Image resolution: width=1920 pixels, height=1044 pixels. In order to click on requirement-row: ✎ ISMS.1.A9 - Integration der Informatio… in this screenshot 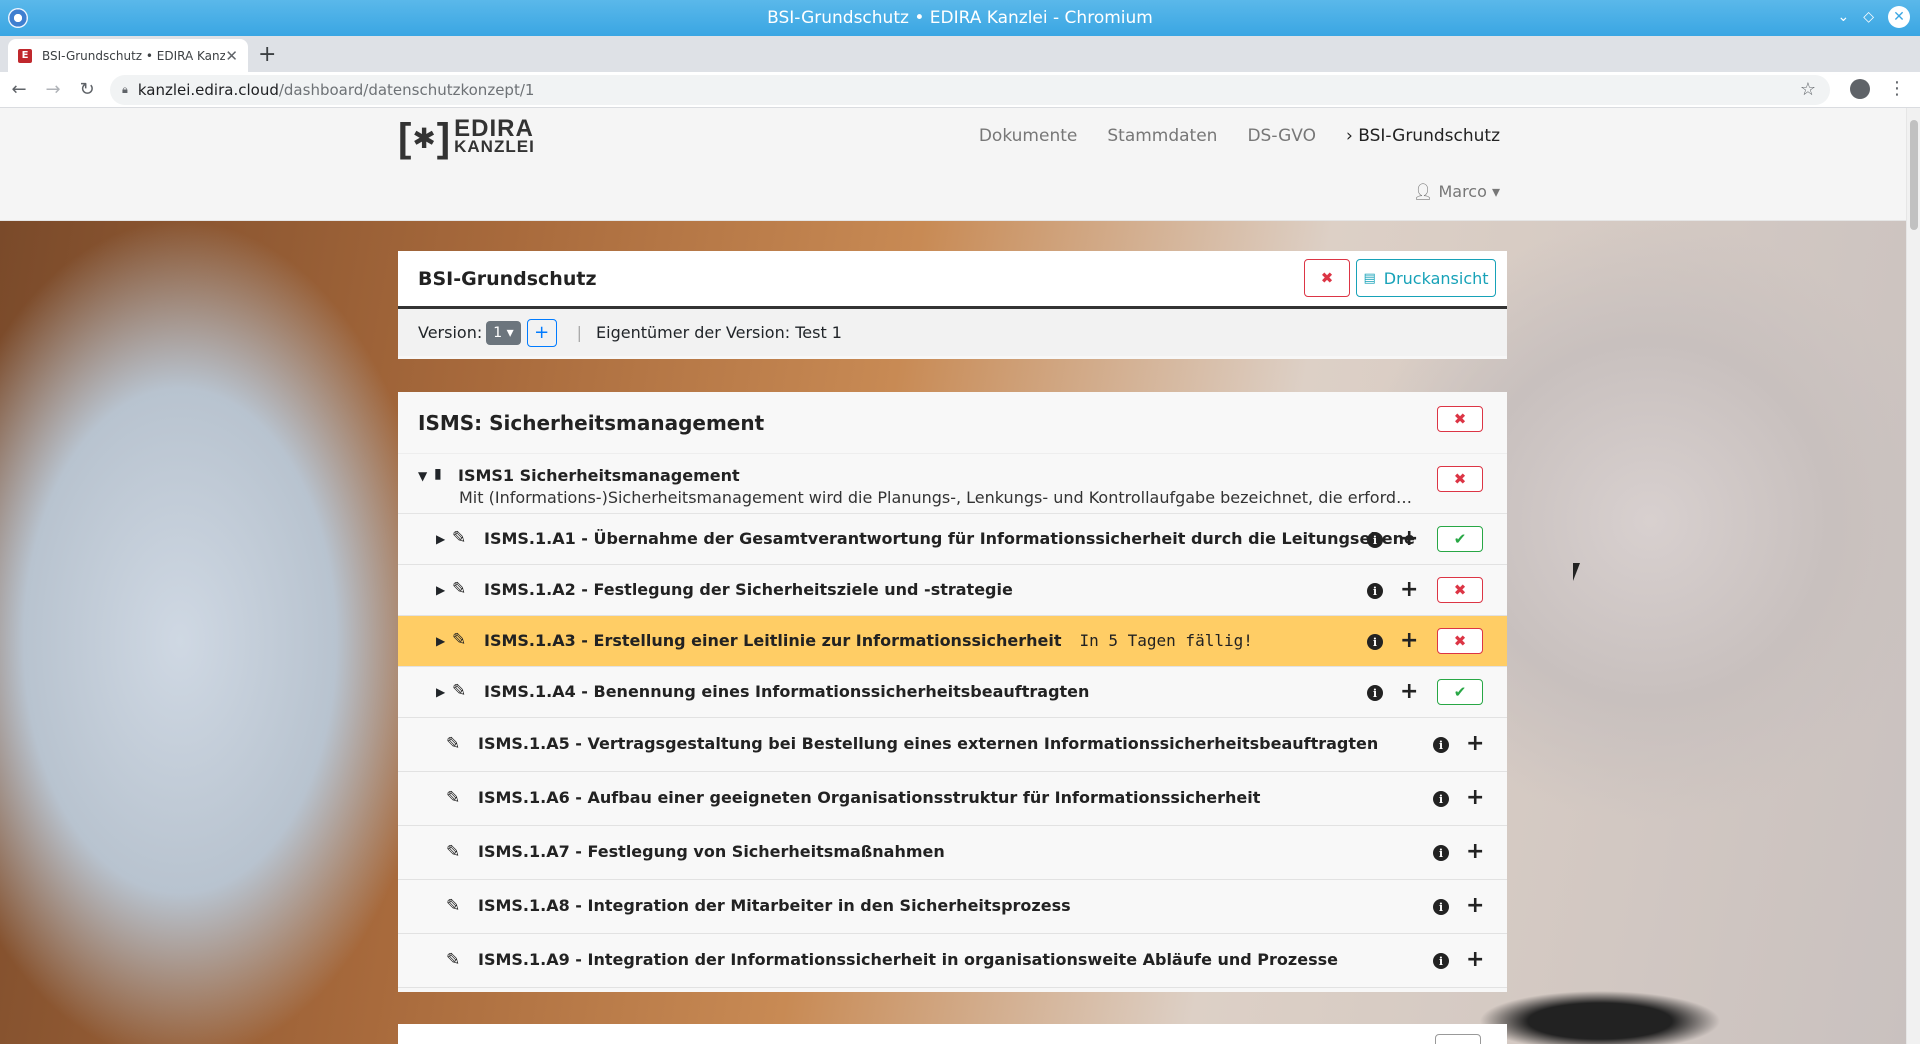, I will do `click(952, 961)`.